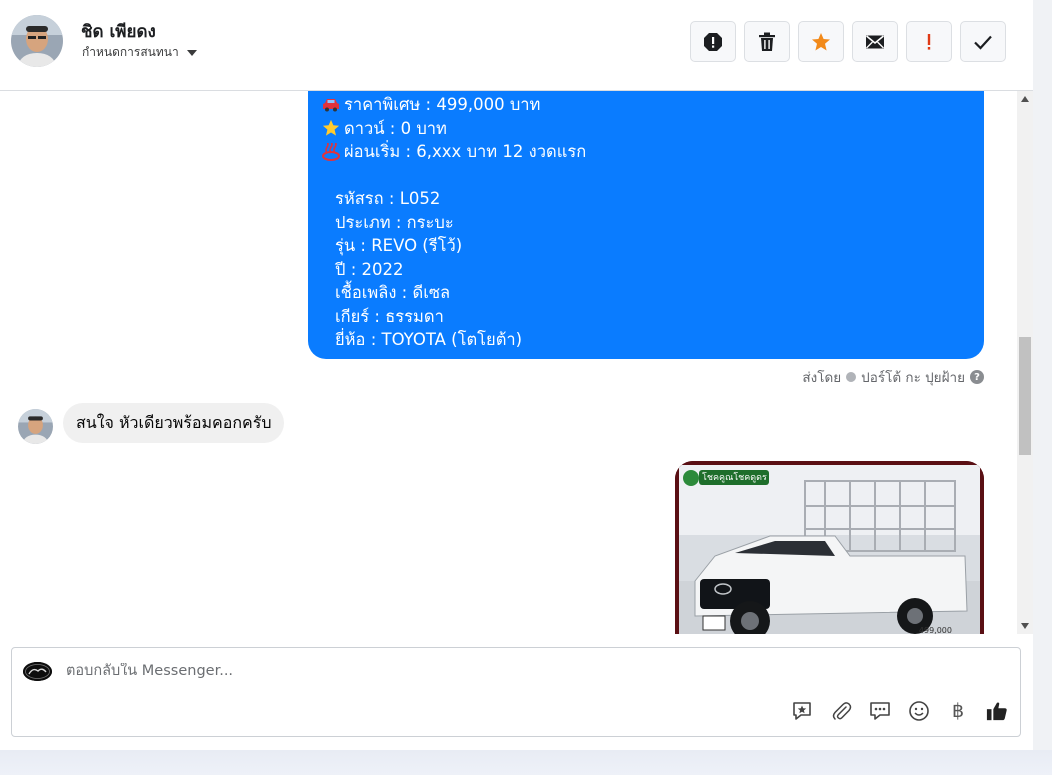 This screenshot has height=775, width=1052. I want to click on header-actions, so click(848, 41).